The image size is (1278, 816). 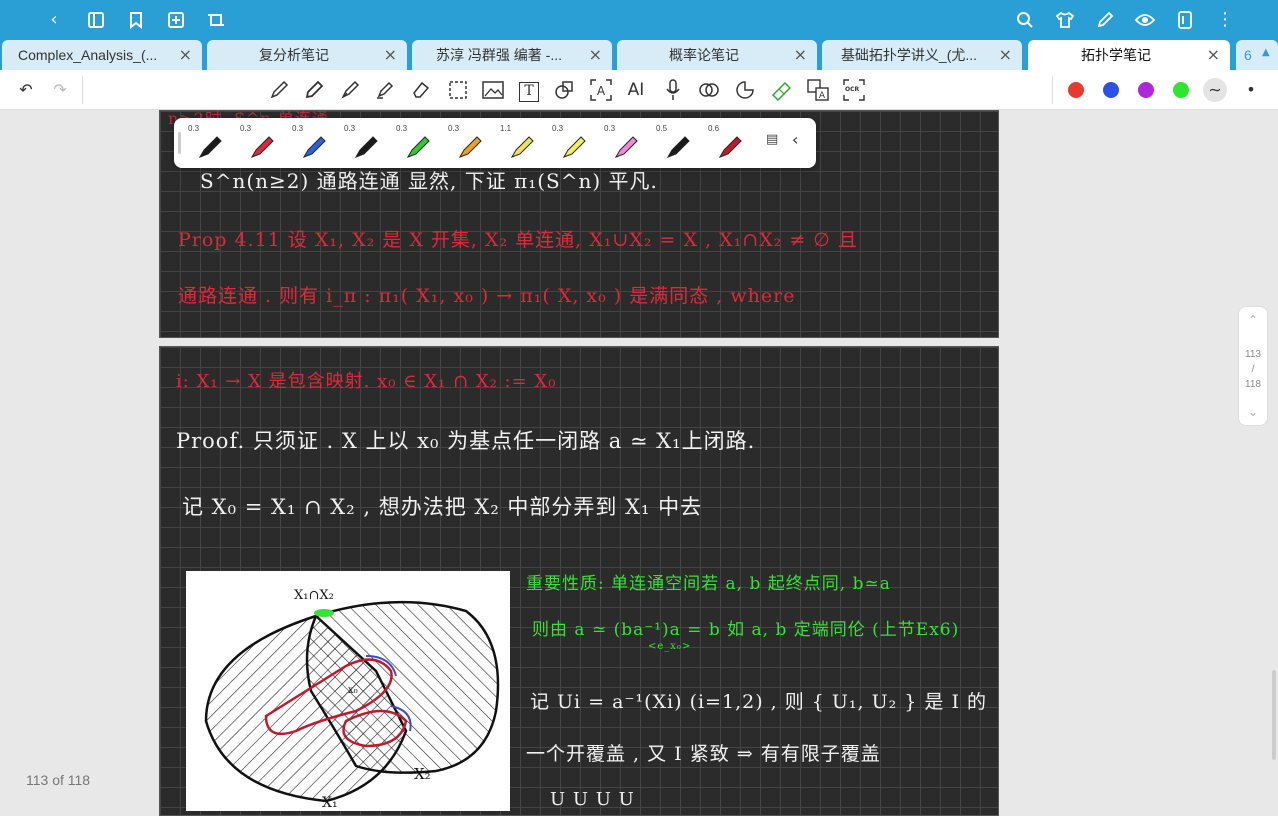 What do you see at coordinates (1225, 20) in the screenshot?
I see `more-vertical-icon: ⋮` at bounding box center [1225, 20].